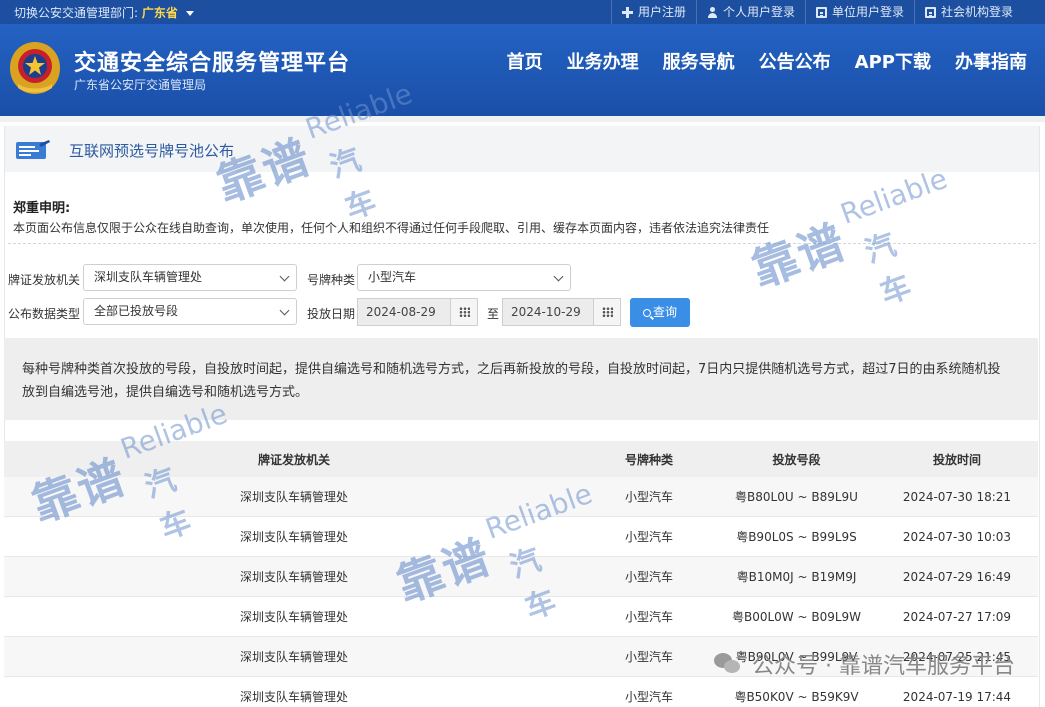 Image resolution: width=1045 pixels, height=707 pixels. What do you see at coordinates (44, 280) in the screenshot?
I see `issuer-label: 牌证发放机关` at bounding box center [44, 280].